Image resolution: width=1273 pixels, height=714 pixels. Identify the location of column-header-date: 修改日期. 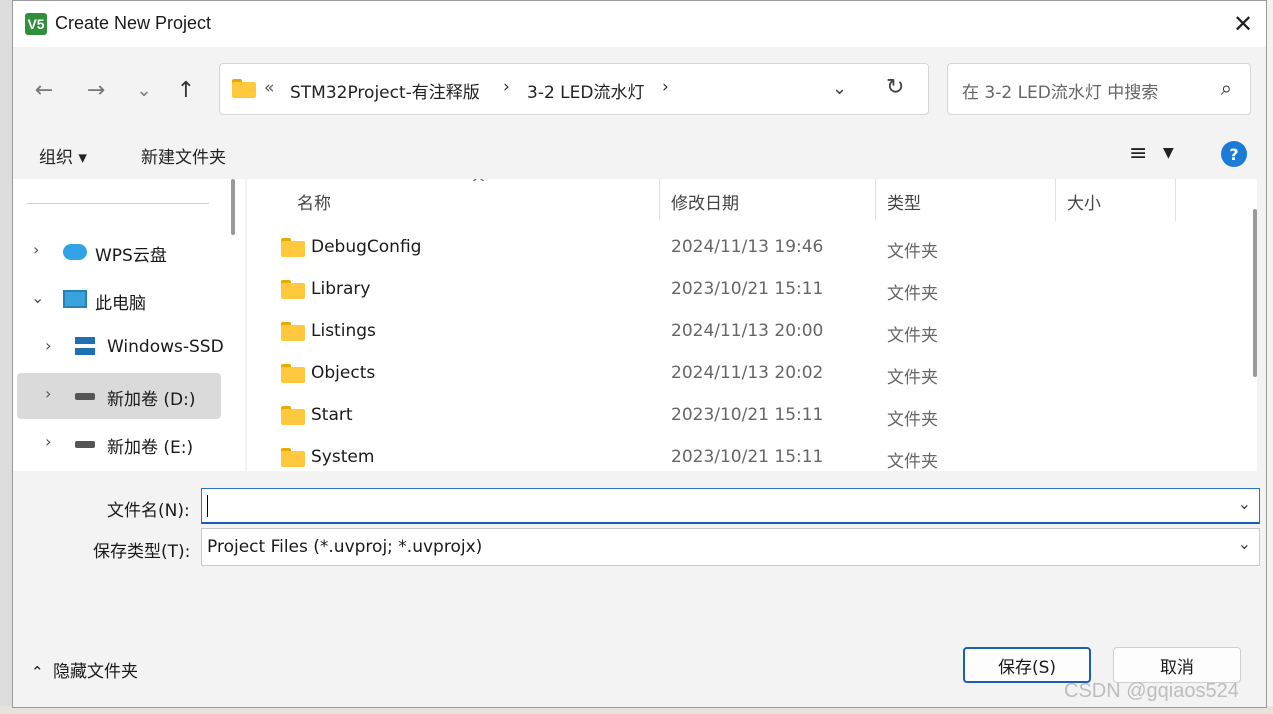
(705, 201).